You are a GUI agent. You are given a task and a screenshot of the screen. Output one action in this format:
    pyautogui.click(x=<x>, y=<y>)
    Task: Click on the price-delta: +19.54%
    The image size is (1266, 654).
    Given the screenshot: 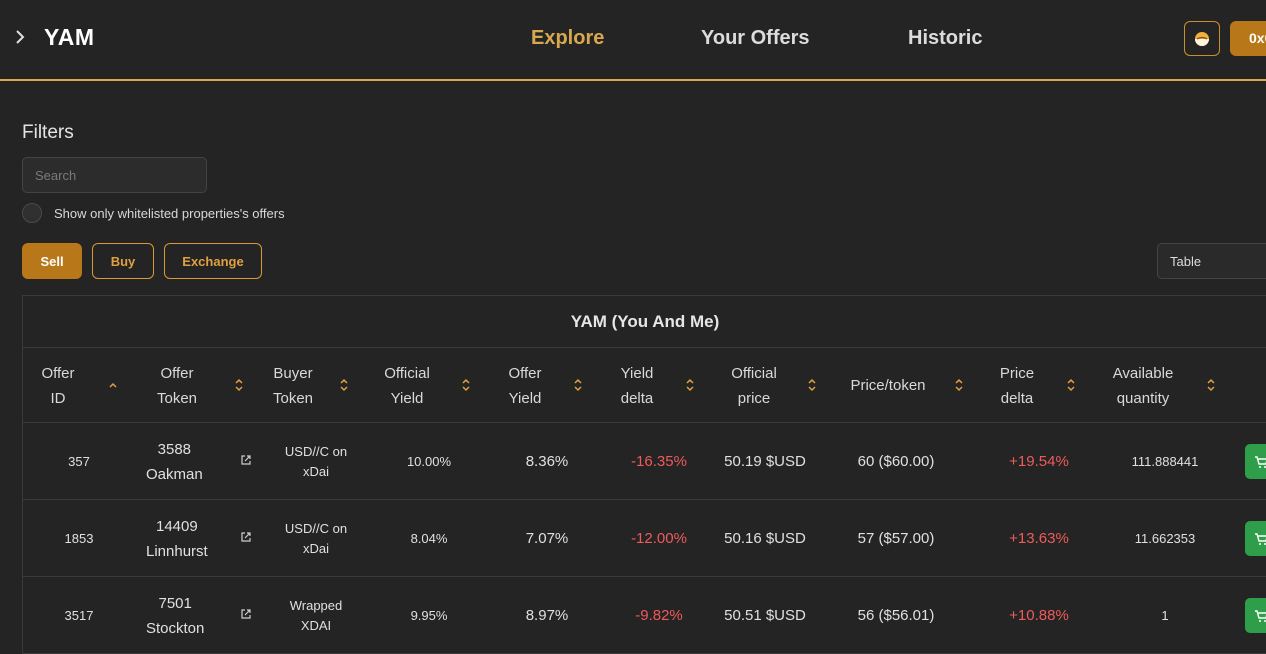 What is the action you would take?
    pyautogui.click(x=1039, y=461)
    